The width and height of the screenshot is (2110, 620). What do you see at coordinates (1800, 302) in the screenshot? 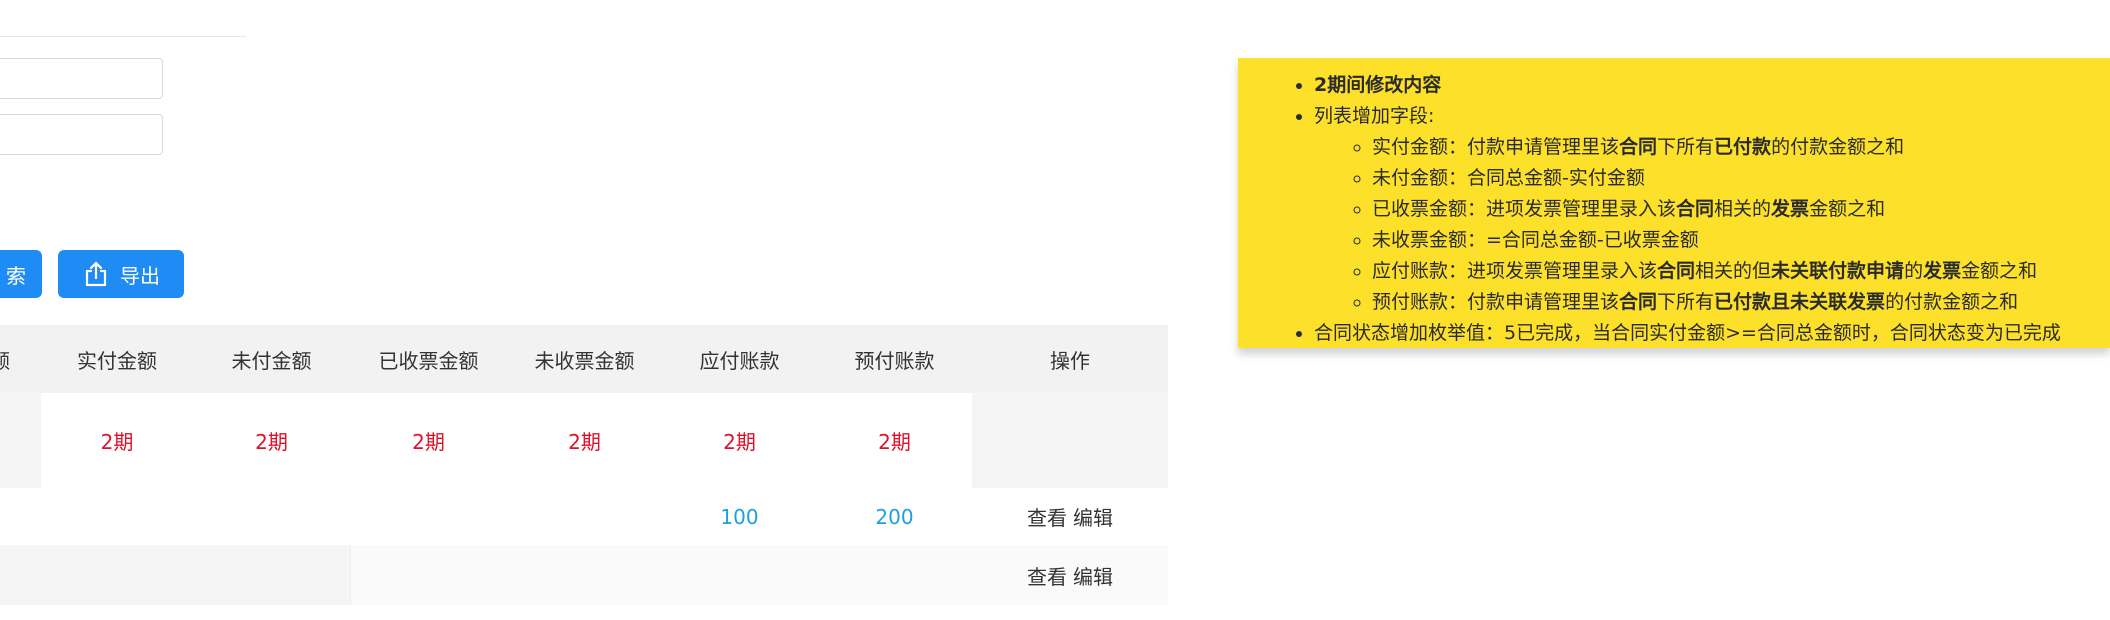
I see `note-bold: 已付款且未关联发票` at bounding box center [1800, 302].